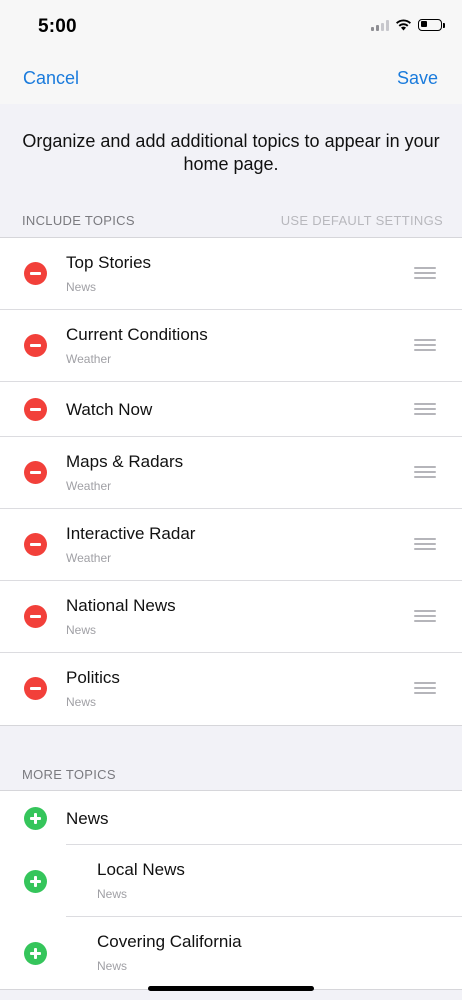 This screenshot has width=462, height=1000. Describe the element at coordinates (141, 869) in the screenshot. I see `topic-title: Local News` at that location.